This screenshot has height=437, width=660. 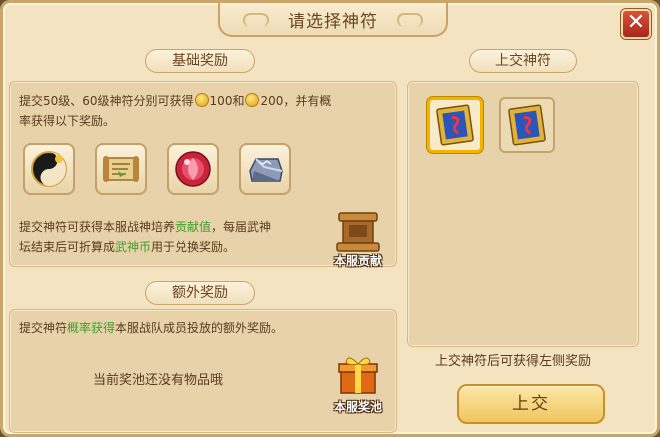 What do you see at coordinates (357, 261) in the screenshot?
I see `server-contribution-label: 本服贡献` at bounding box center [357, 261].